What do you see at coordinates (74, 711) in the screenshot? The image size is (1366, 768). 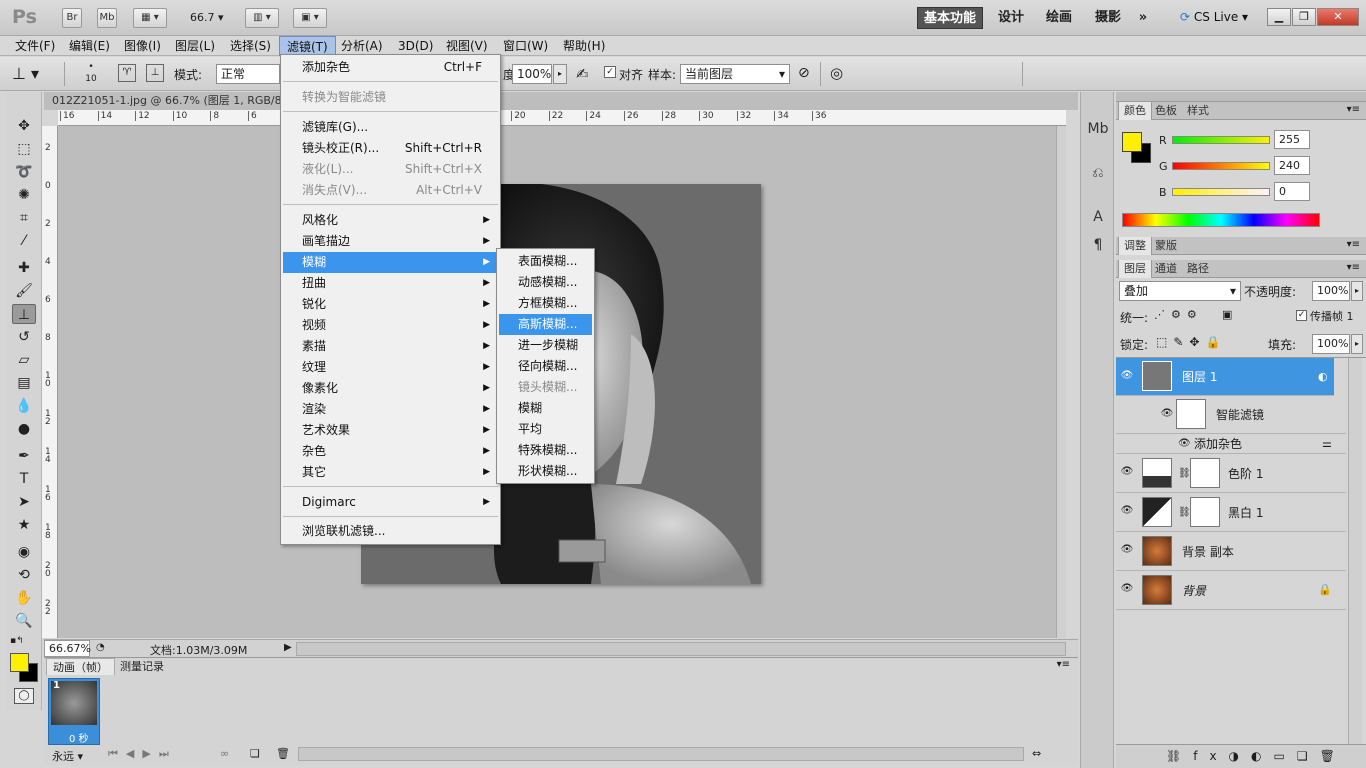 I see `animation-frame: 1 0 秒` at bounding box center [74, 711].